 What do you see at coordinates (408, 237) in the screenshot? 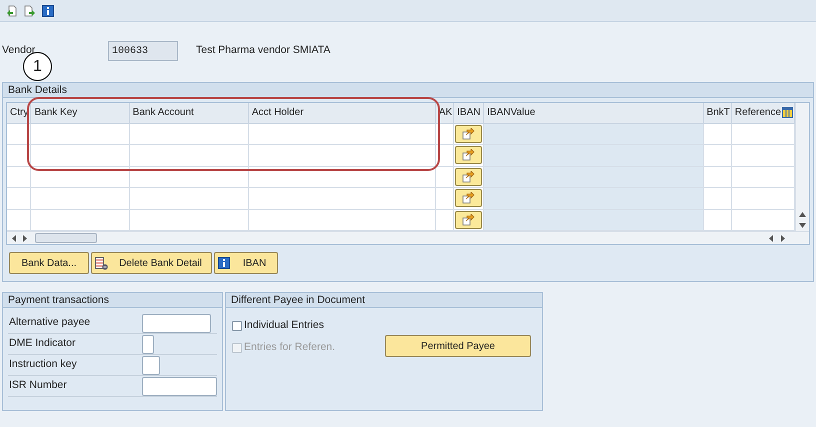
I see `horizontal-scrollbar` at bounding box center [408, 237].